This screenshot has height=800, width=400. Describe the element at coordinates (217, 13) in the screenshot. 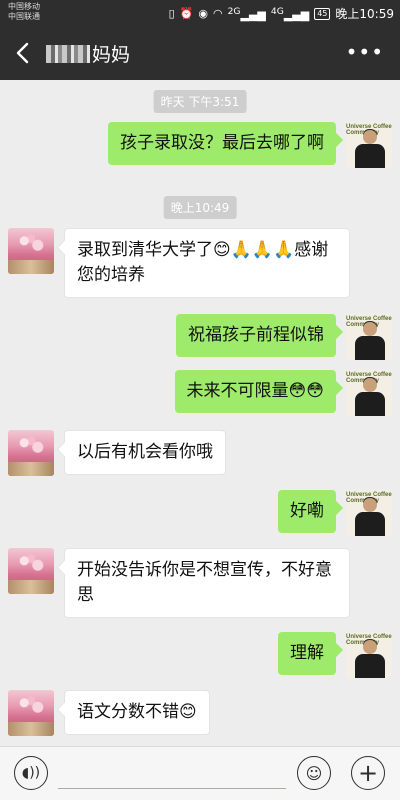

I see `wifi-icon: ◠` at that location.